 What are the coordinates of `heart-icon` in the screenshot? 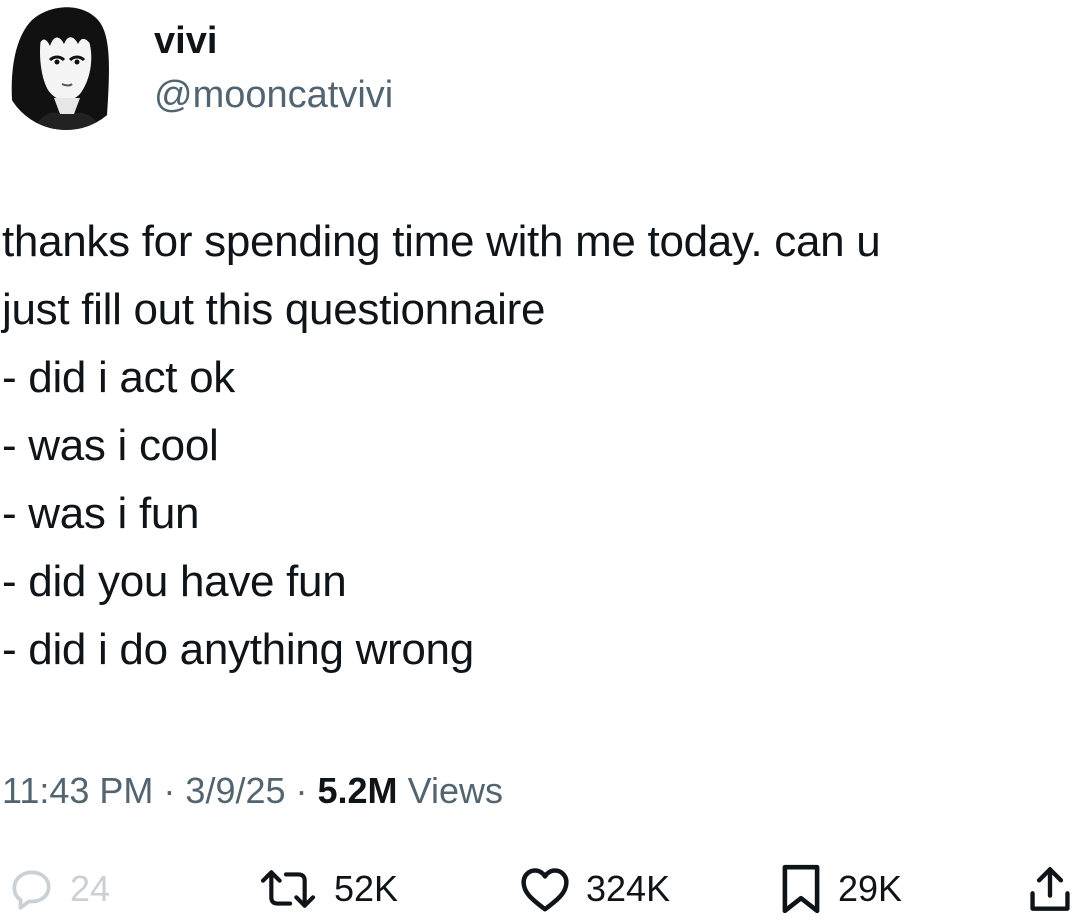 It's located at (545, 889).